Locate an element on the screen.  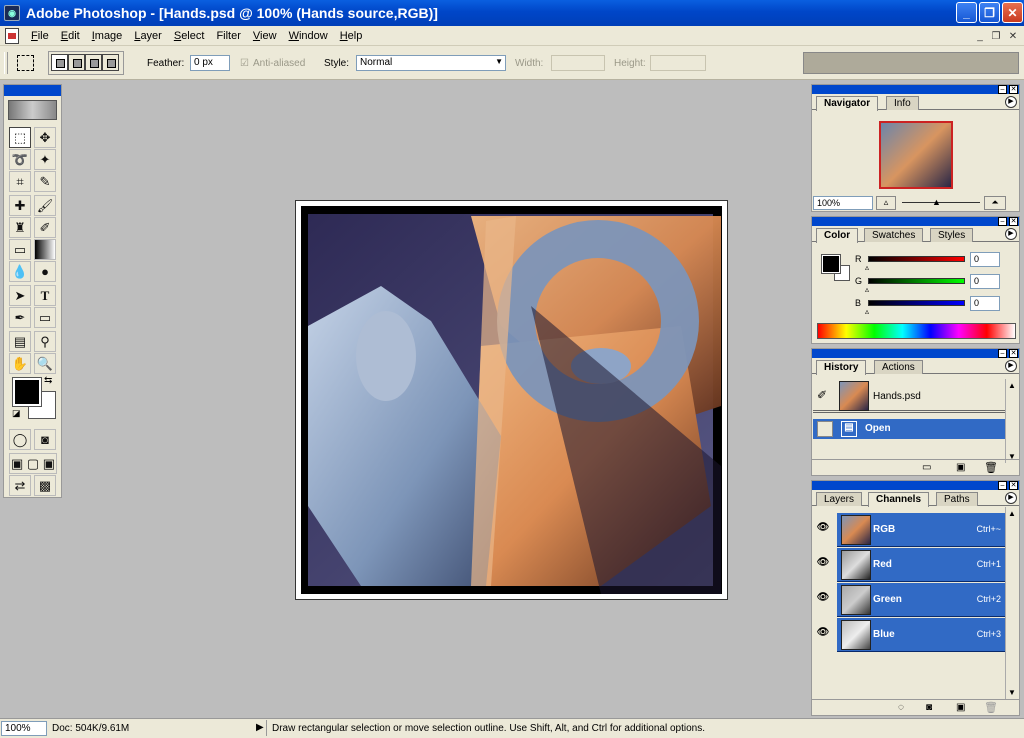
new-channel-icon: ▣ is located at coordinates (960, 707).